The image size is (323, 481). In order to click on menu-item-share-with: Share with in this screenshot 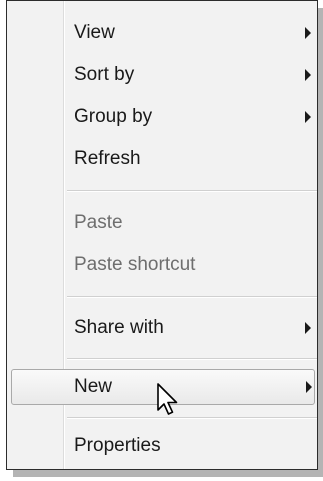, I will do `click(162, 328)`.